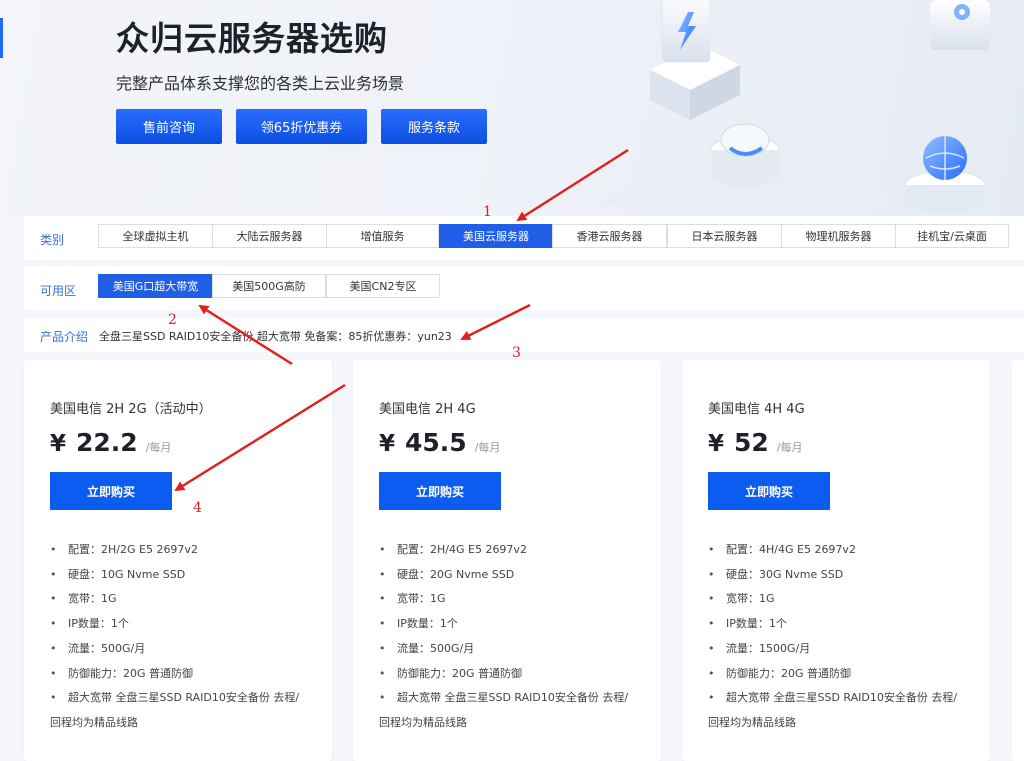 This screenshot has height=761, width=1024. I want to click on tab-vps-desktop: 挂机宝/云桌面, so click(952, 236).